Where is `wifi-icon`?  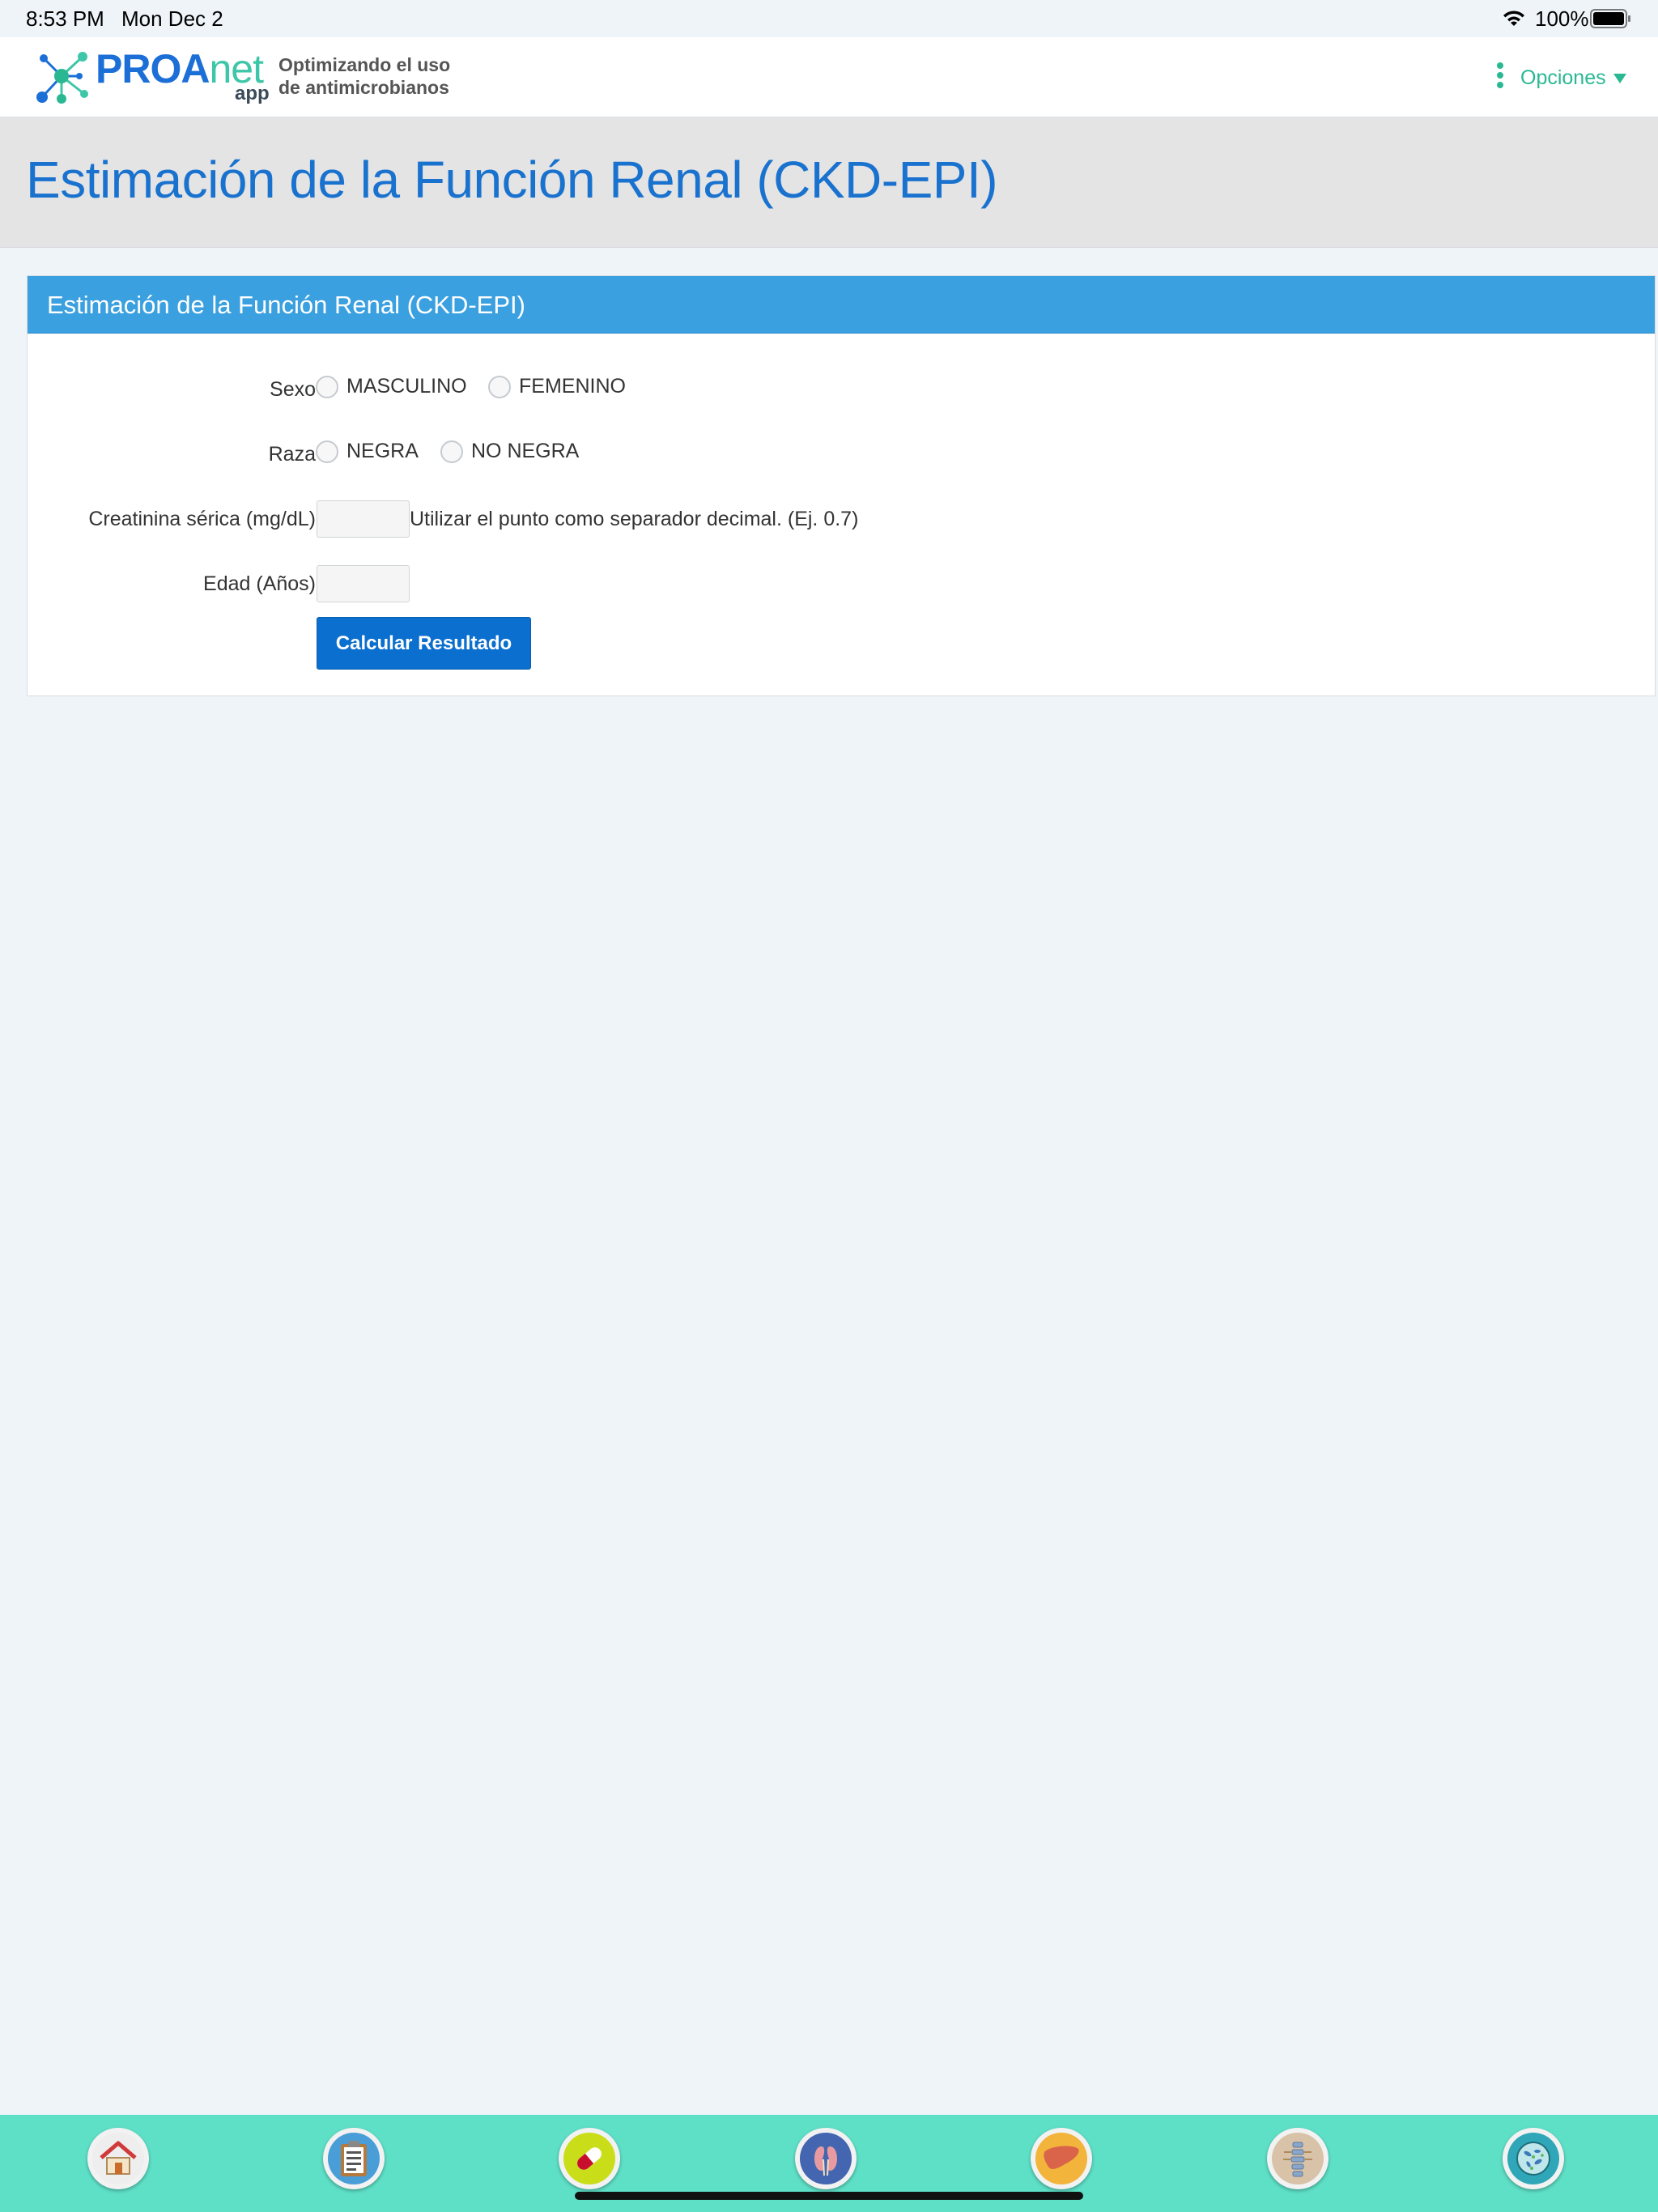
wifi-icon is located at coordinates (1514, 21).